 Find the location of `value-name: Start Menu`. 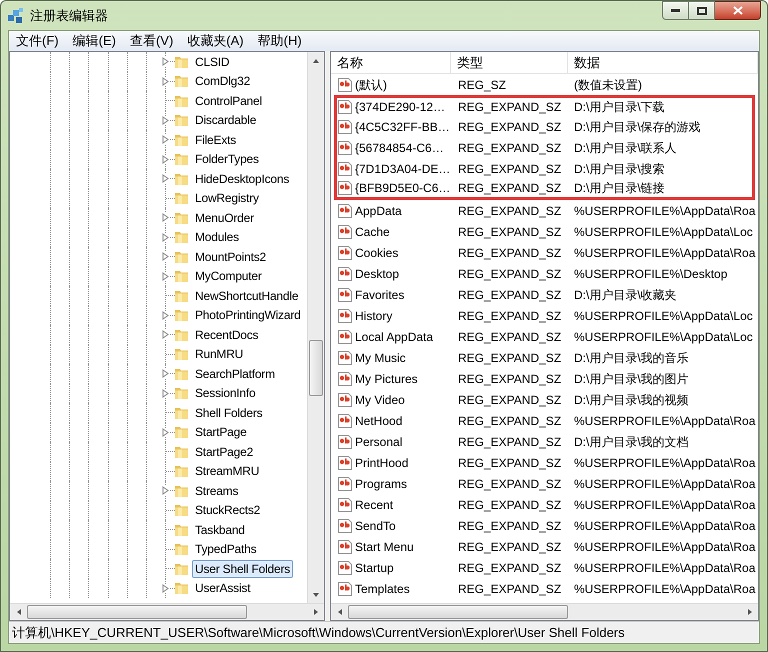

value-name: Start Menu is located at coordinates (384, 547).